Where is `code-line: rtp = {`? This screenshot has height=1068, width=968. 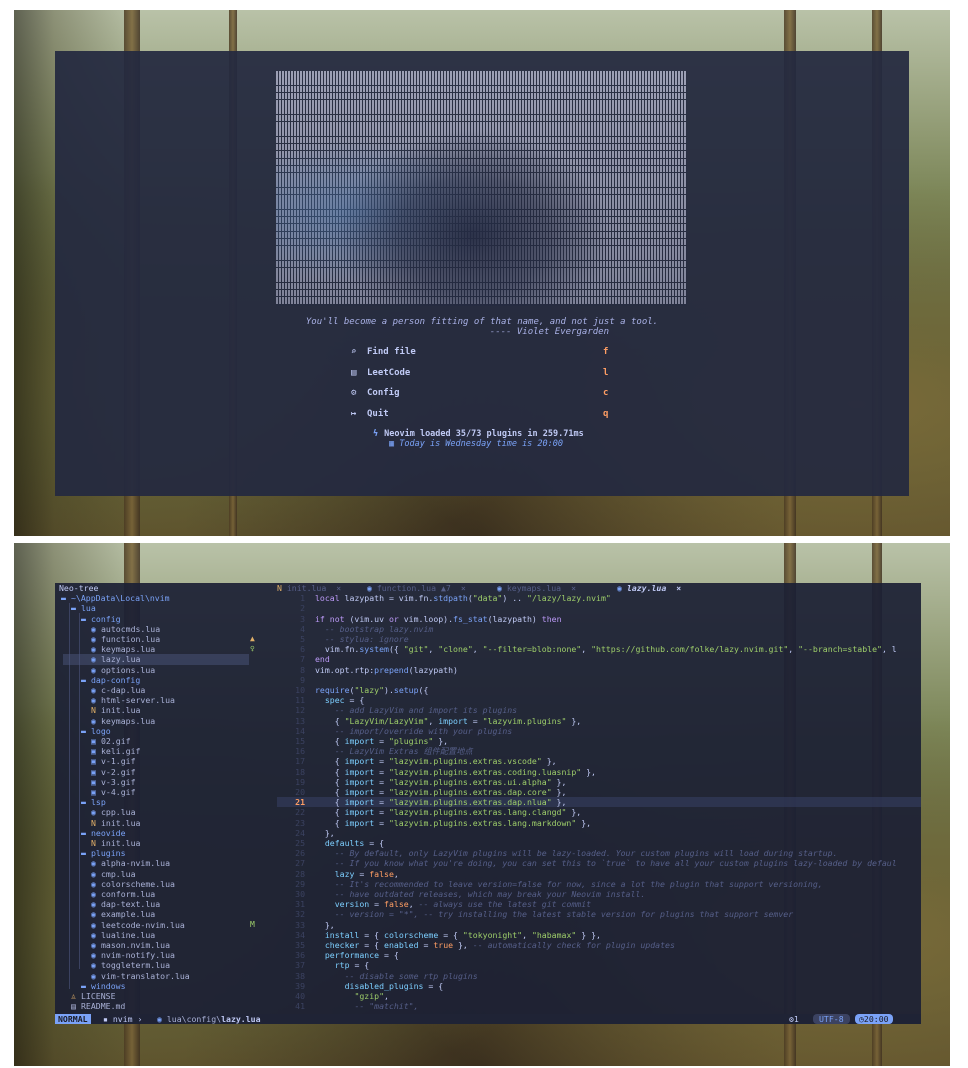
code-line: rtp = { is located at coordinates (342, 965).